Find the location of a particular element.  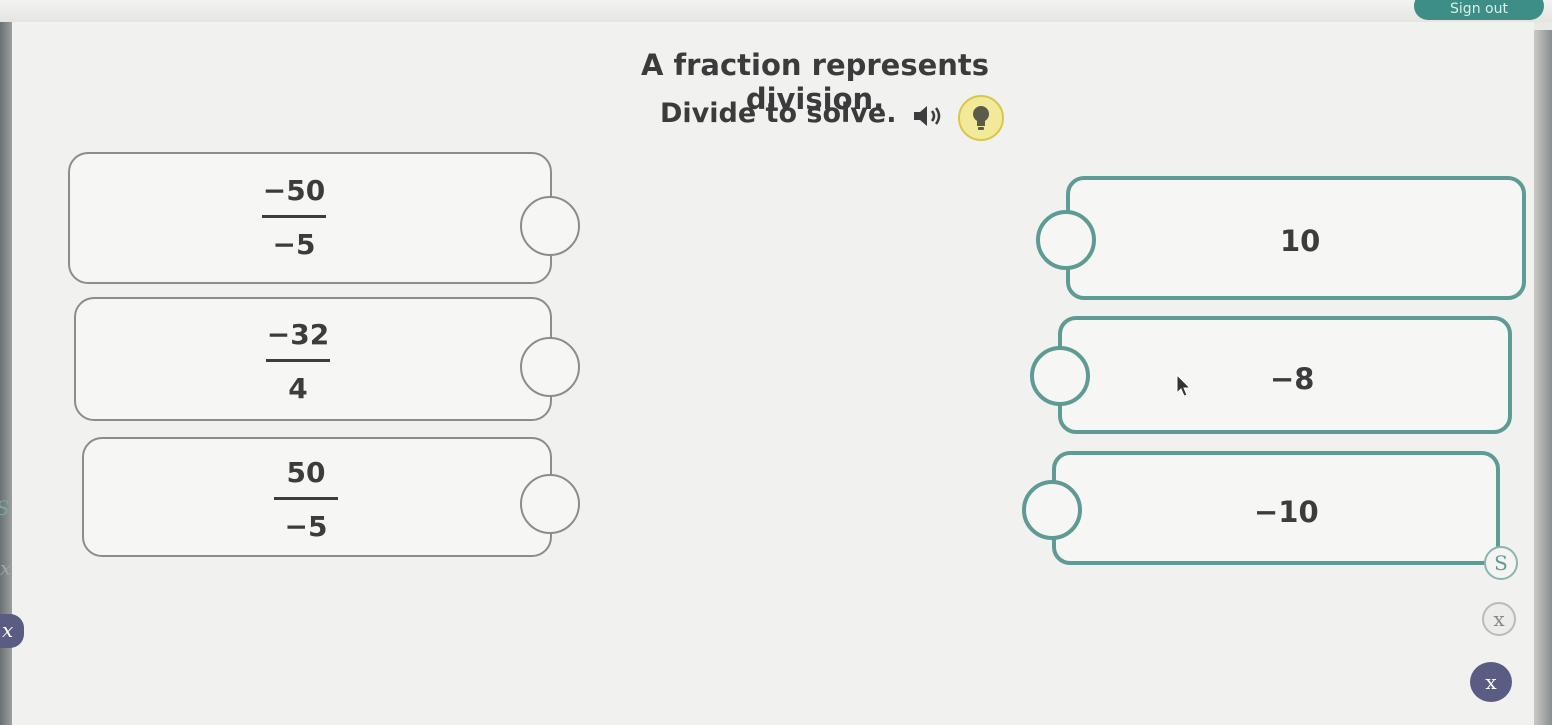

answer-value-2: −8 is located at coordinates (1292, 379).